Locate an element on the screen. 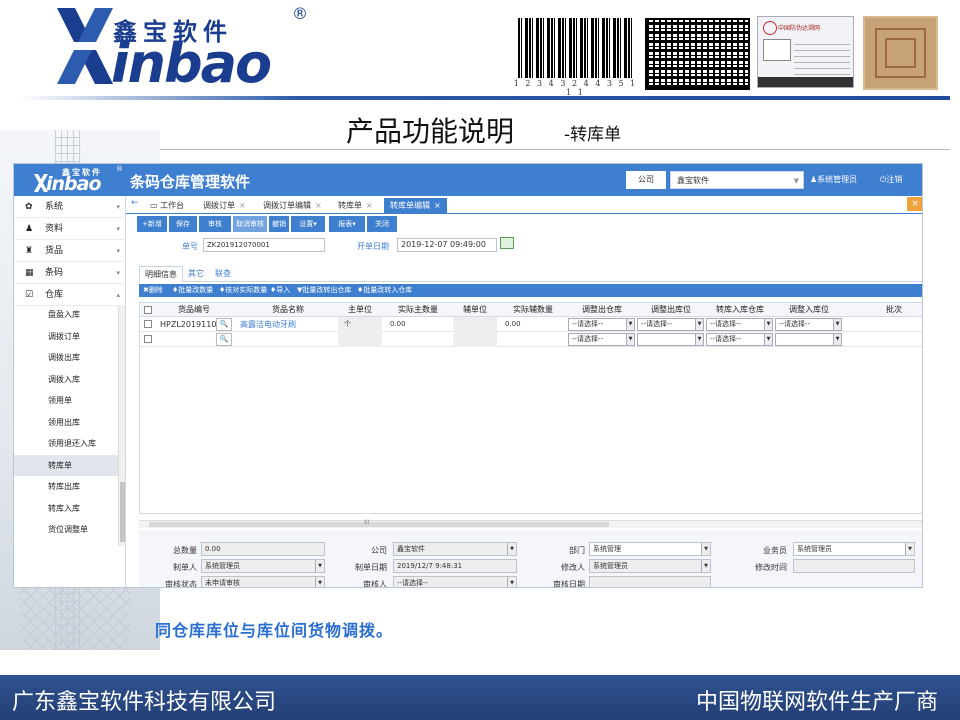  doc-no-field: ZK201912070001 is located at coordinates (264, 245).